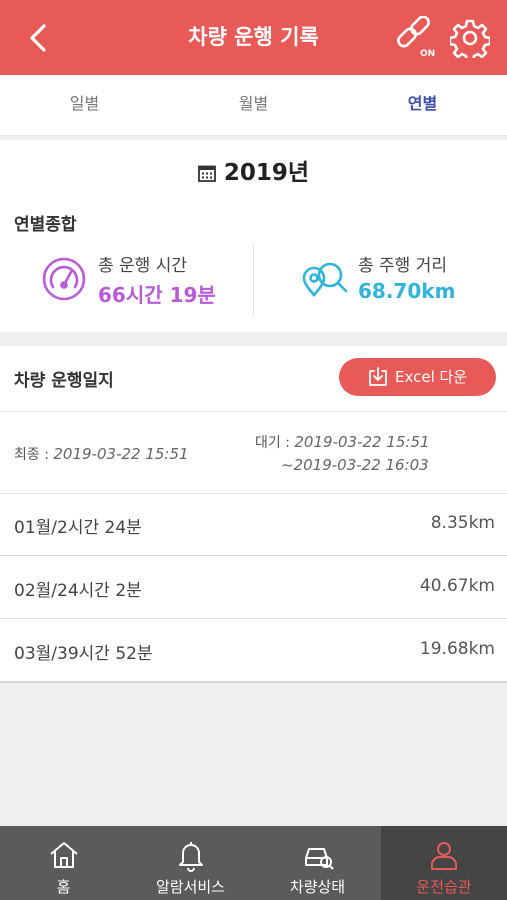 This screenshot has height=900, width=507. I want to click on excel-download-button: Excel 다운, so click(417, 377).